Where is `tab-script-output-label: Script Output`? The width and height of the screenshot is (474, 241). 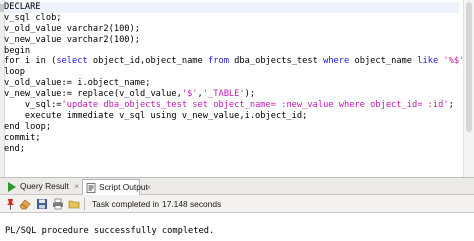 tab-script-output-label: Script Output is located at coordinates (123, 187).